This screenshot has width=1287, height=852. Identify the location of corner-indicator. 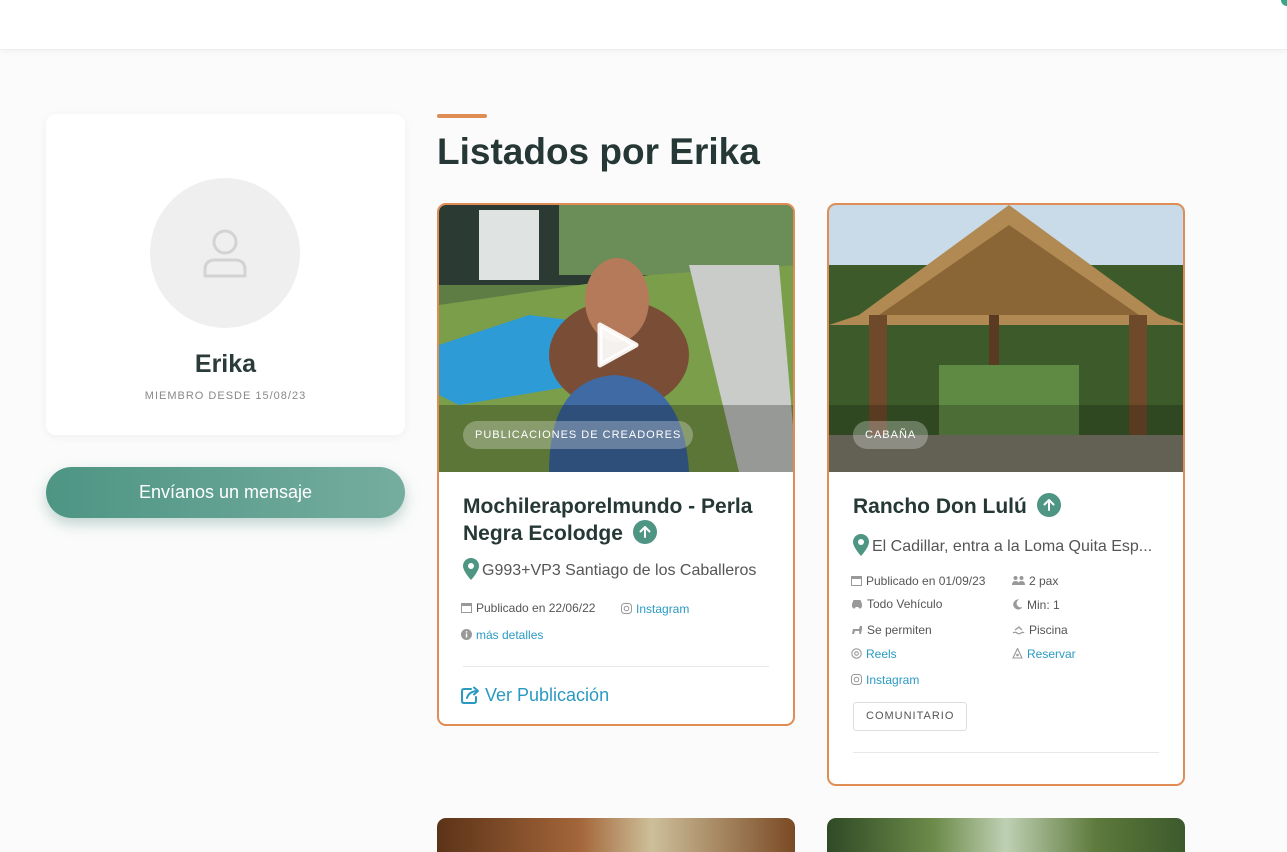
(1284, 3).